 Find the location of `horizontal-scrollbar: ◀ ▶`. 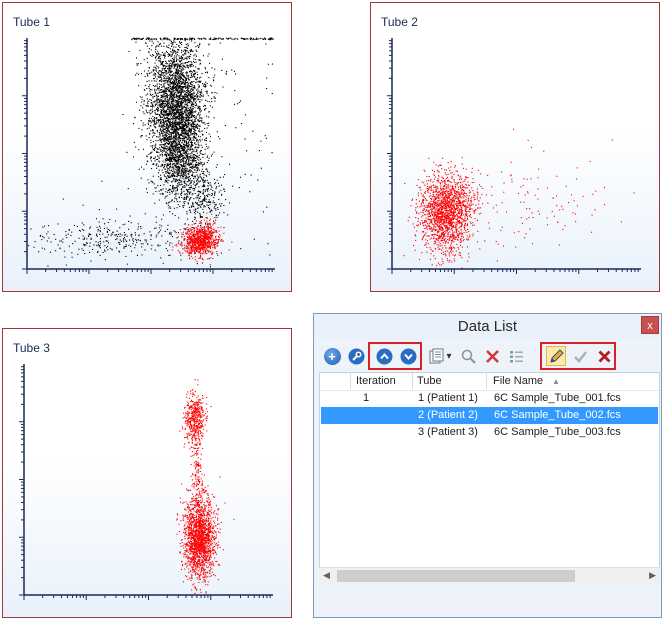

horizontal-scrollbar: ◀ ▶ is located at coordinates (489, 575).